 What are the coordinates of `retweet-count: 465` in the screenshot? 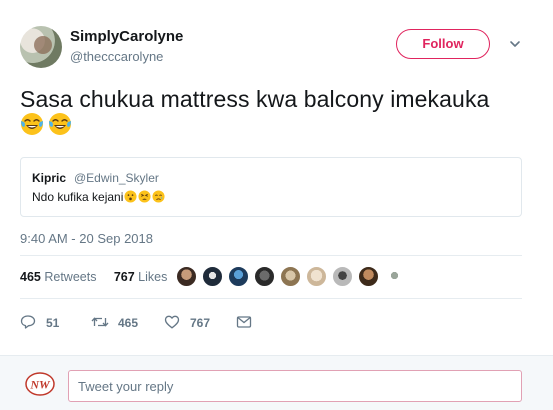 It's located at (128, 323).